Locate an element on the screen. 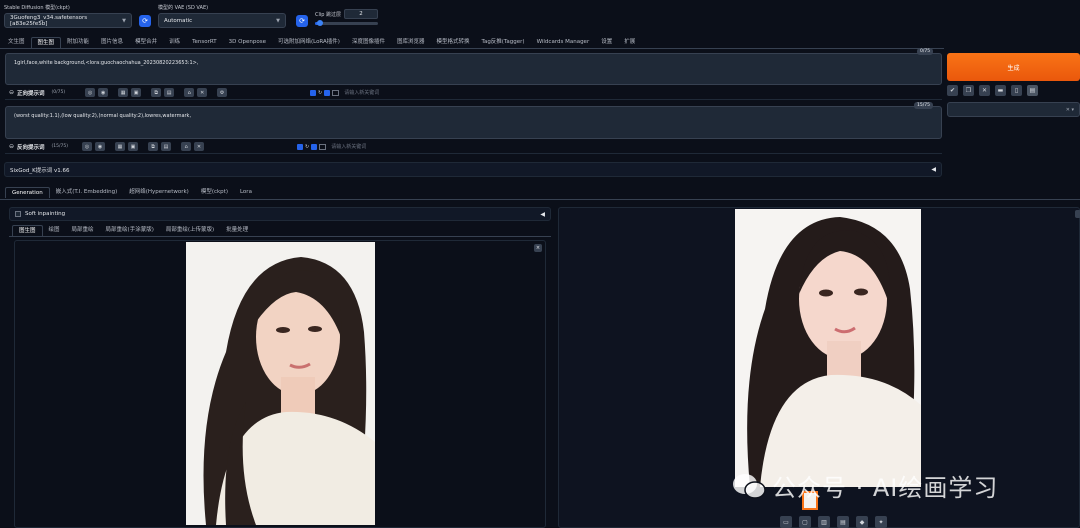  tab-main-6: TensorRT is located at coordinates (204, 42).